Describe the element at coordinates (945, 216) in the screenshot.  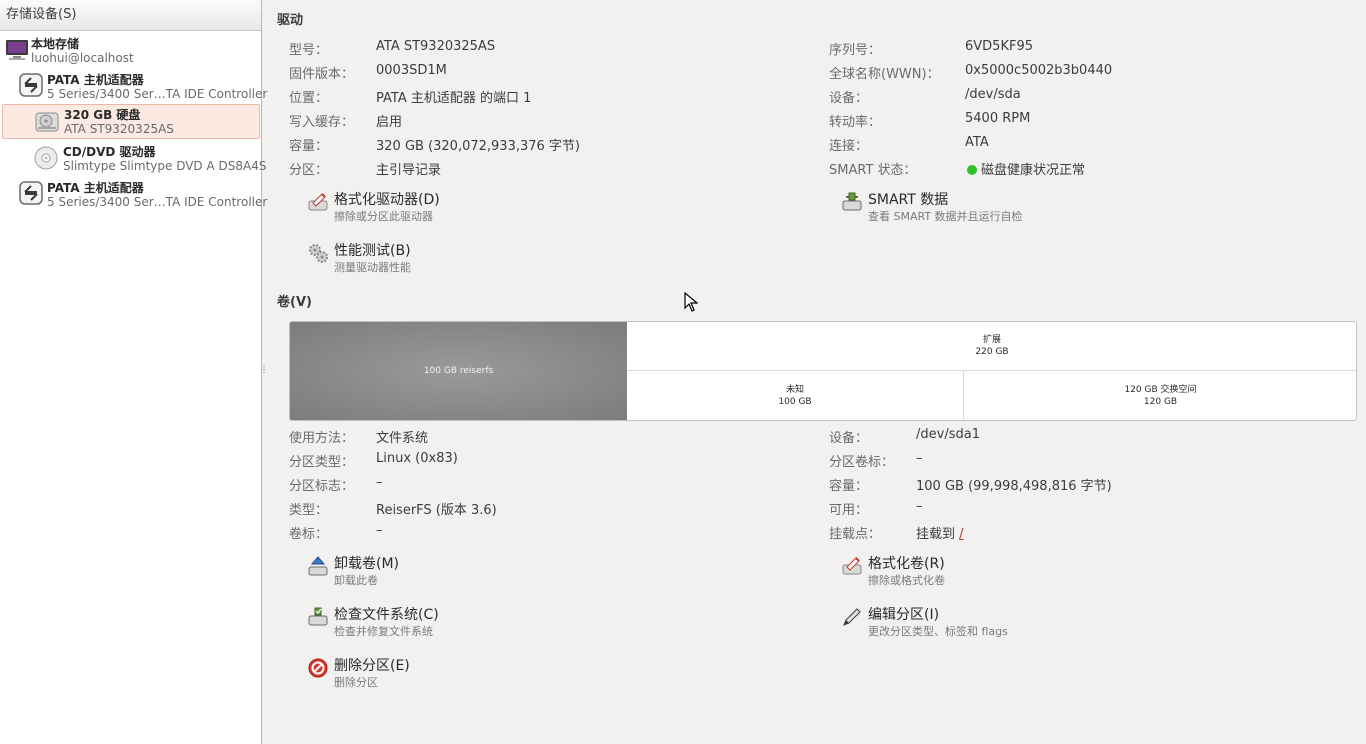
I see `action-subtitle: 查看 SMART 数据并且运行自检` at that location.